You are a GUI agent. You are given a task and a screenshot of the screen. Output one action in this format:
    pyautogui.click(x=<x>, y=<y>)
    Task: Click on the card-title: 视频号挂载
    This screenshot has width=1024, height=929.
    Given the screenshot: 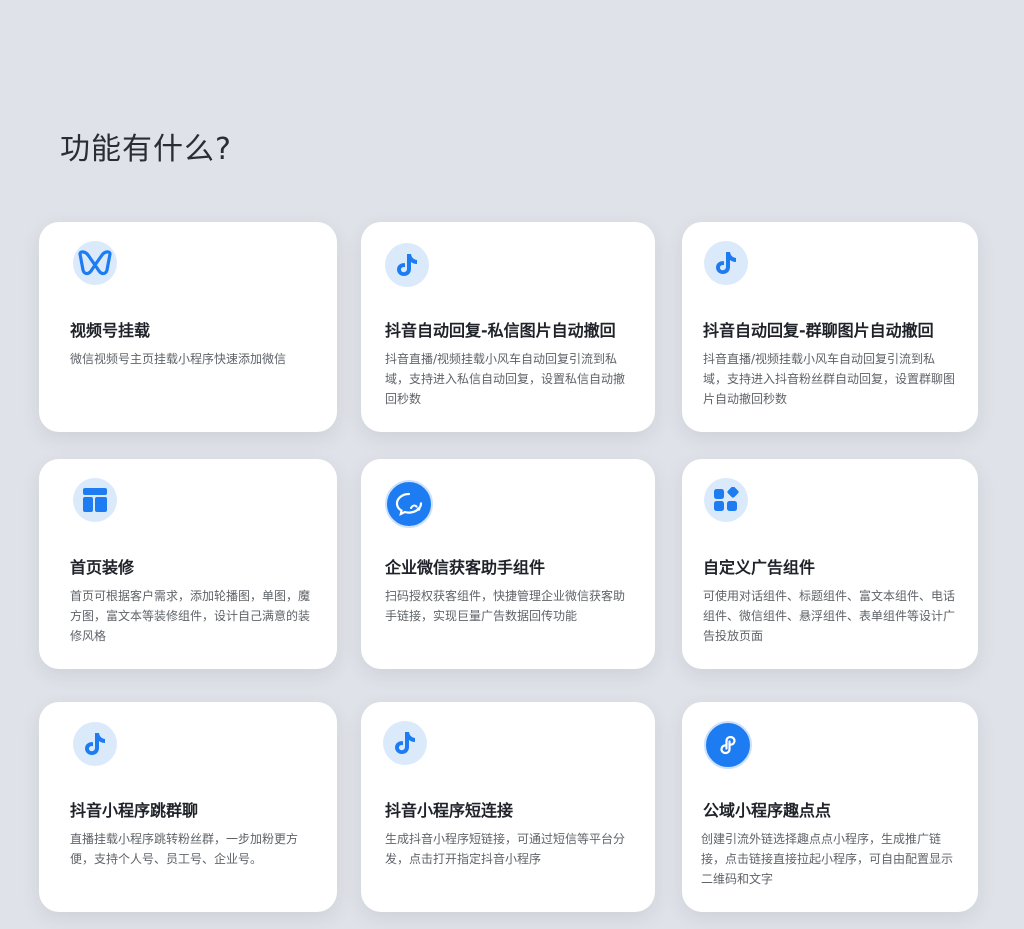 What is the action you would take?
    pyautogui.click(x=110, y=330)
    